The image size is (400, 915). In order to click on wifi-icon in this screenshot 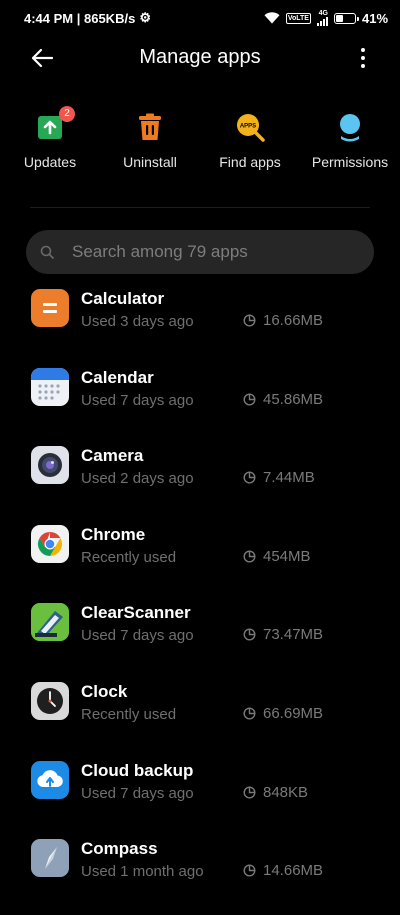, I will do `click(272, 18)`.